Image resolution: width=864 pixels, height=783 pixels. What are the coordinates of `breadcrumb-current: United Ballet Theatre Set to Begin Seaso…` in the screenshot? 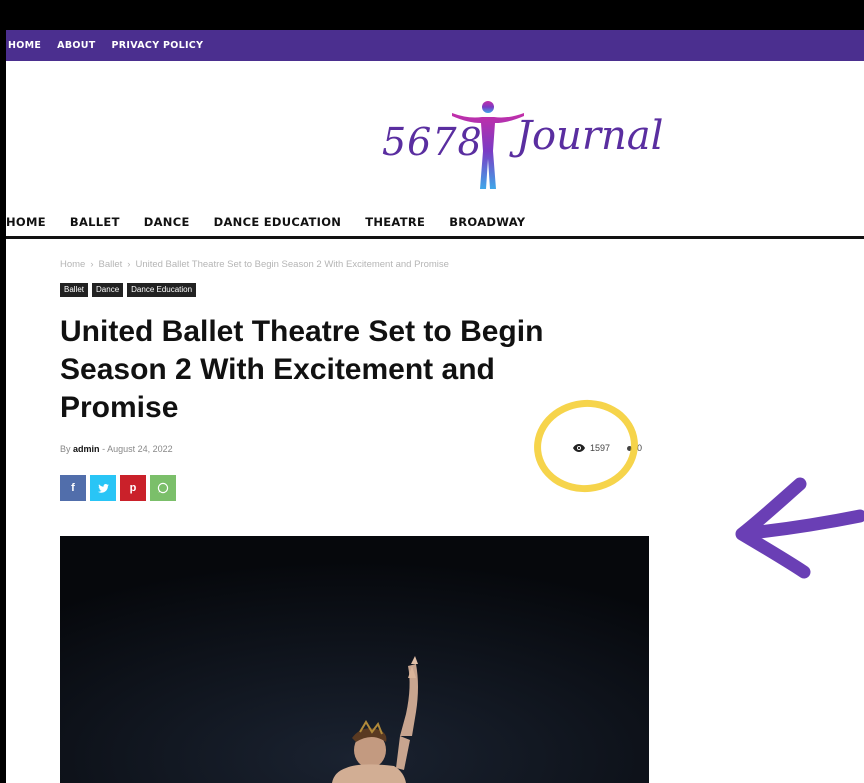 It's located at (292, 264).